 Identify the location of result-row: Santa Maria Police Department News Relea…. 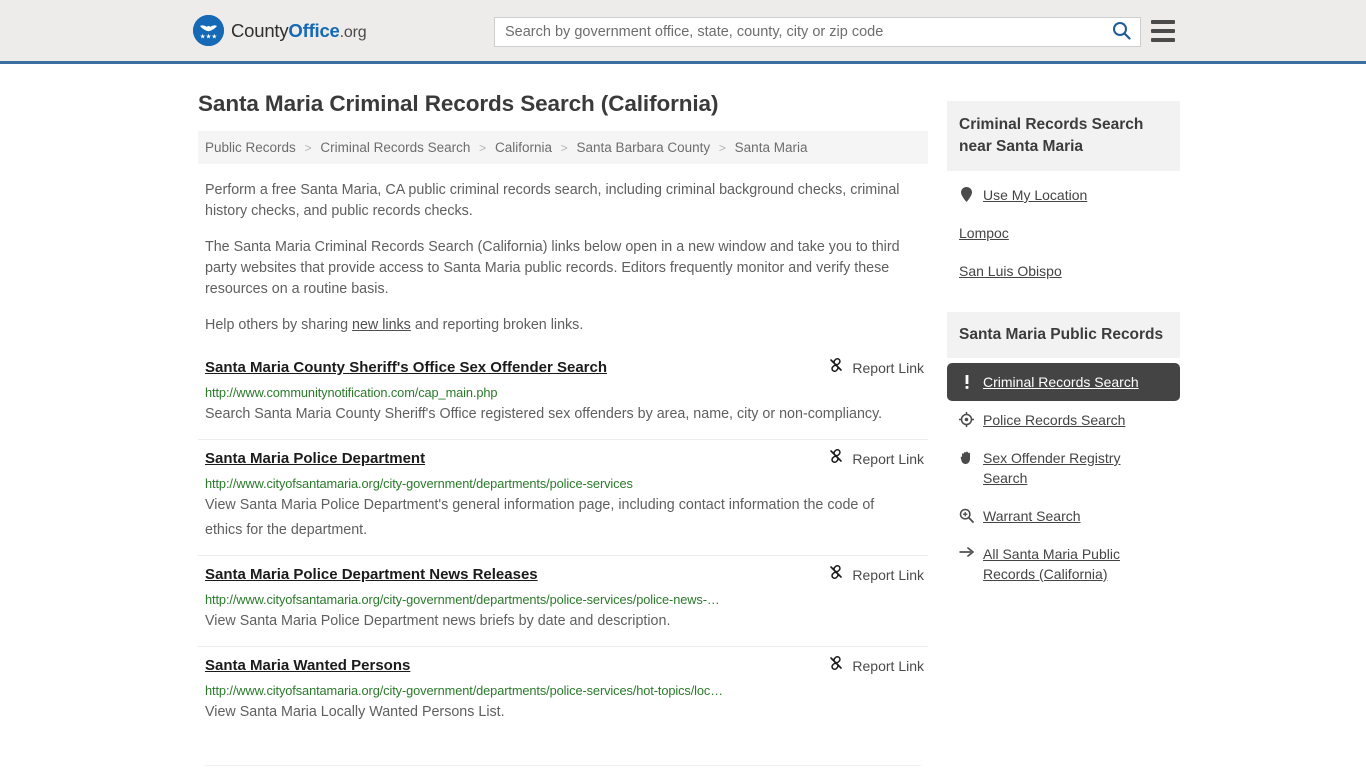
(563, 600).